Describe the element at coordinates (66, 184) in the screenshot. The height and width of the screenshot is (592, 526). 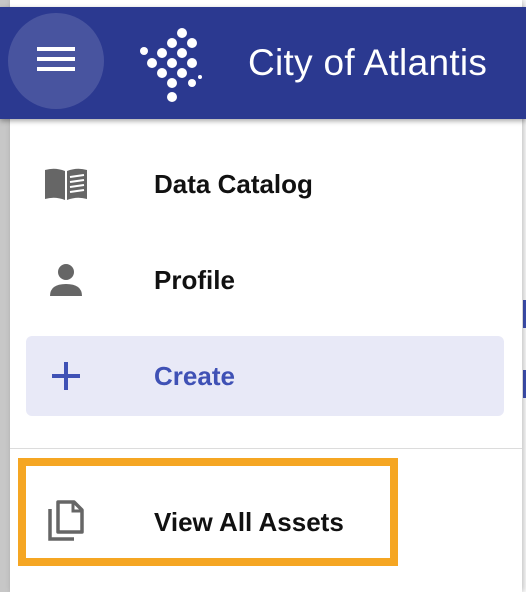
I see `book-open-icon` at that location.